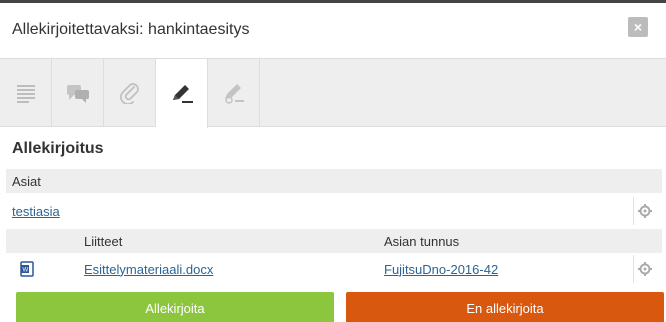 This screenshot has height=322, width=666. What do you see at coordinates (131, 29) in the screenshot?
I see `dialog-title: Allekirjoitettavaksi: hankintaesitys` at bounding box center [131, 29].